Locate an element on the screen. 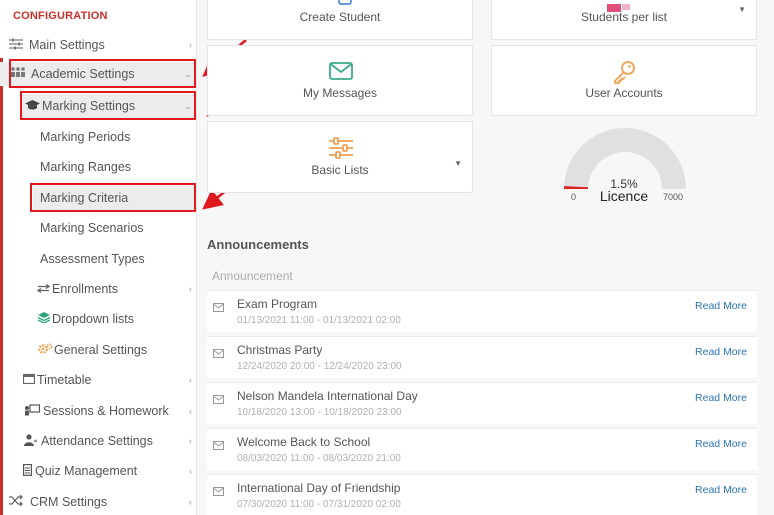  clipboard-icon is located at coordinates (27, 471).